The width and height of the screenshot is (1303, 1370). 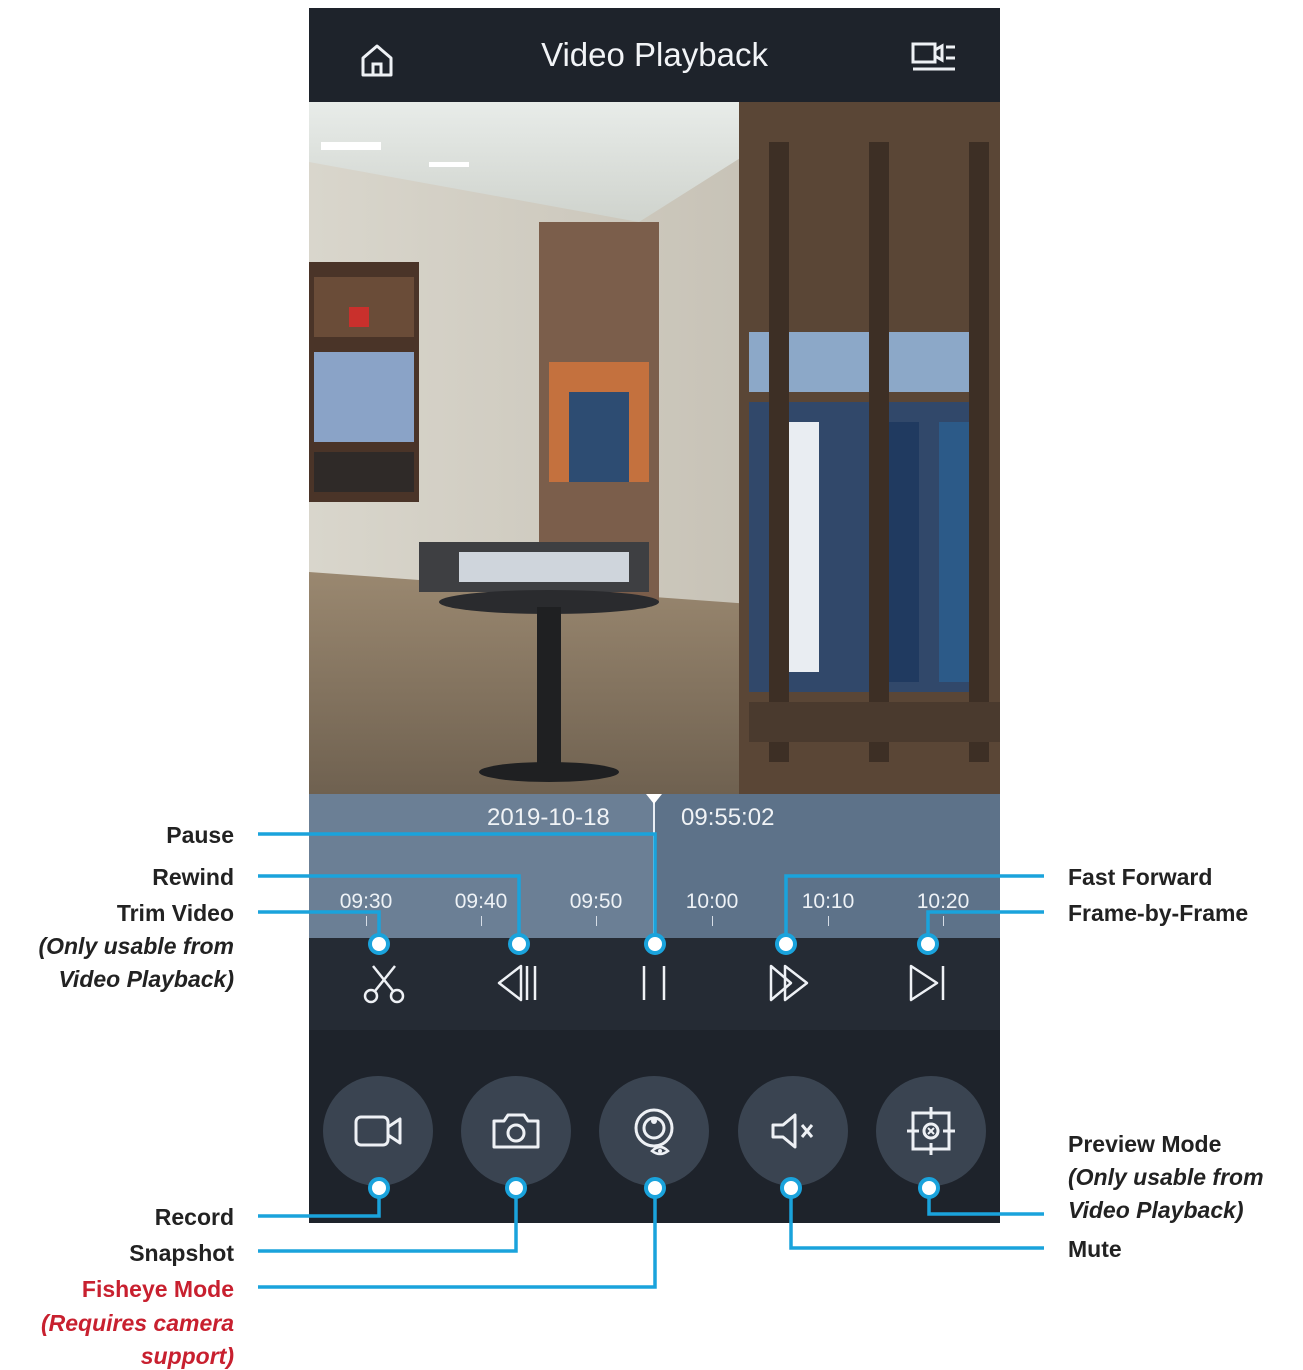 What do you see at coordinates (1095, 1249) in the screenshot?
I see `label-mute: Mute` at bounding box center [1095, 1249].